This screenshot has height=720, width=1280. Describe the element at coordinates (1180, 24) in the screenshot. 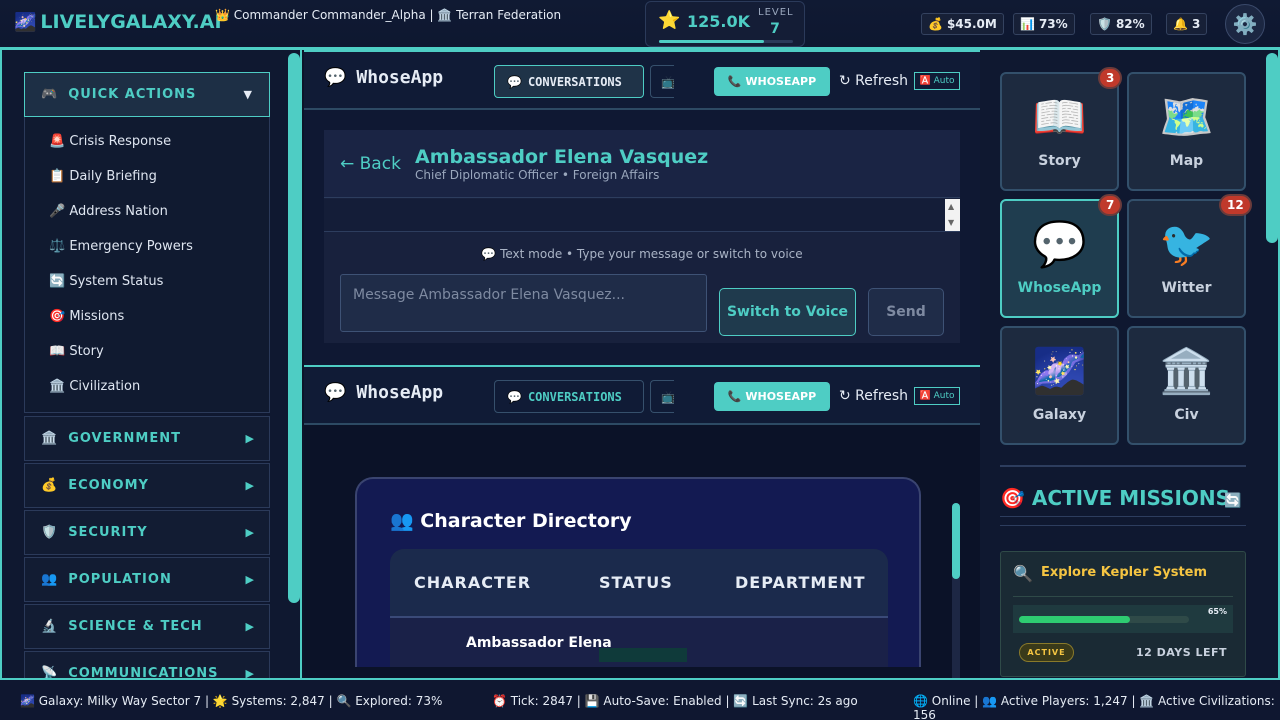

I see `bell-icon: 🔔` at that location.